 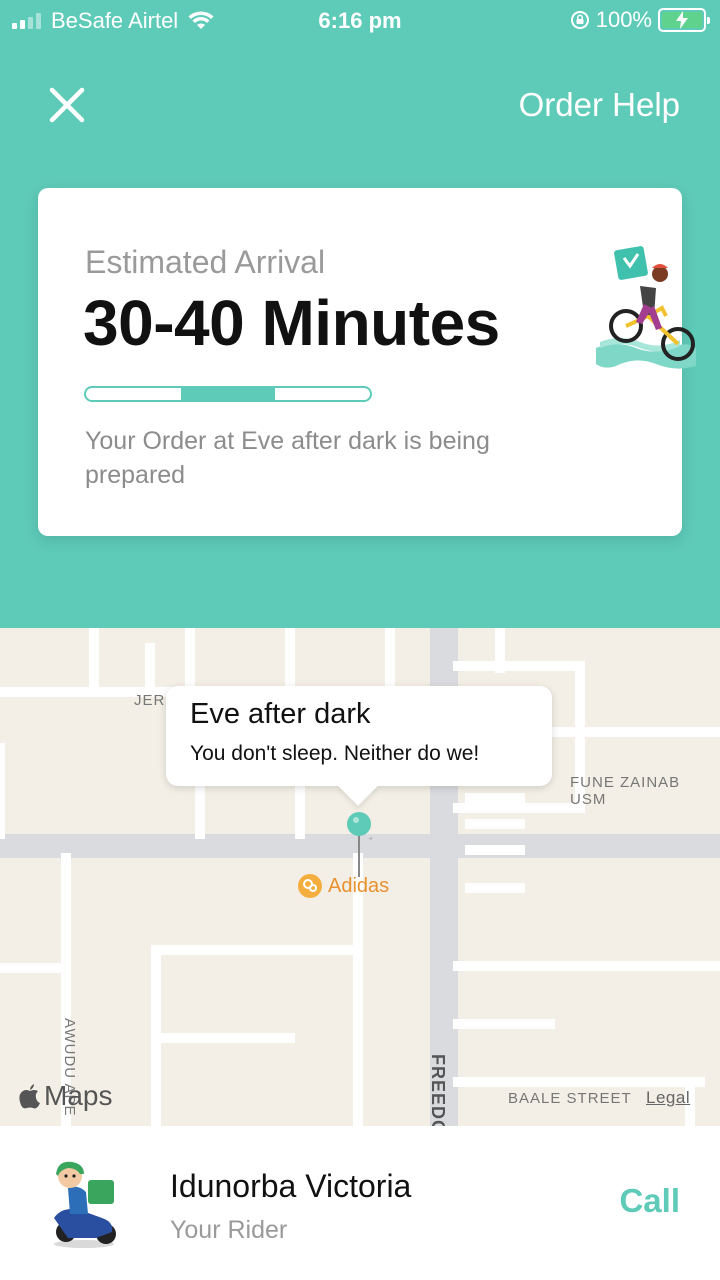 I want to click on eta-value: 30-40 Minutes, so click(x=291, y=323).